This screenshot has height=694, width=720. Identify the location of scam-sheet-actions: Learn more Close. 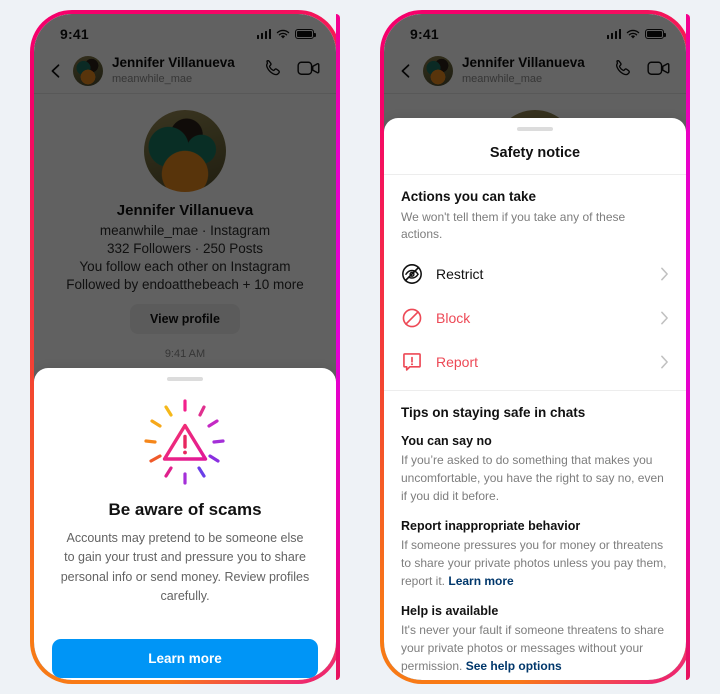
(185, 653).